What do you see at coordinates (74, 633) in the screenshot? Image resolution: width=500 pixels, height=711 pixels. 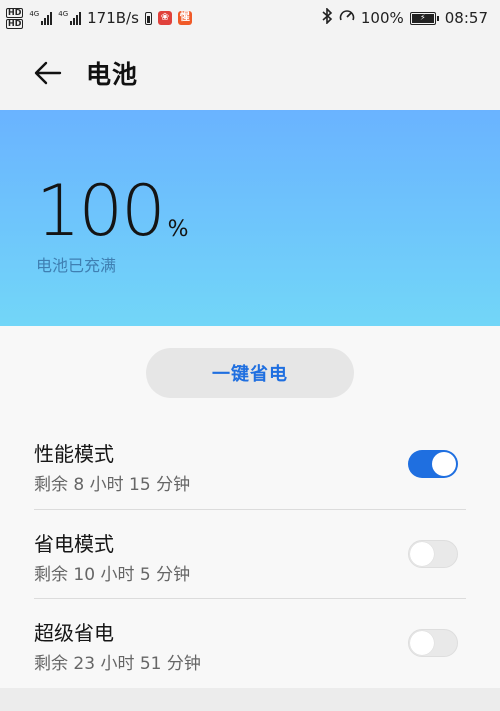 I see `mode-name: 超级省电` at bounding box center [74, 633].